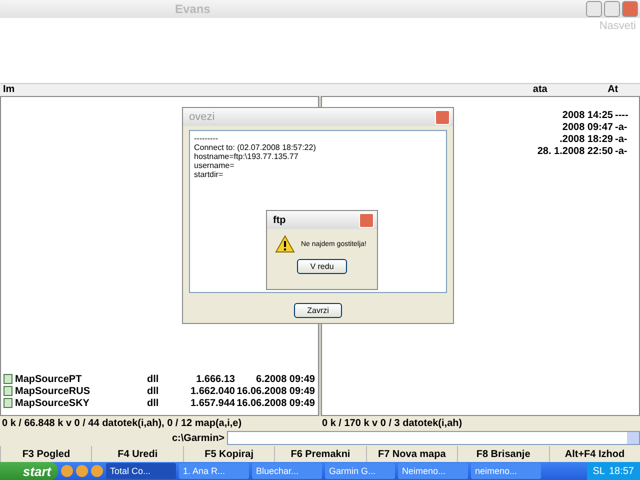  I want to click on command-prompt: c:\Garmin>, so click(198, 438).